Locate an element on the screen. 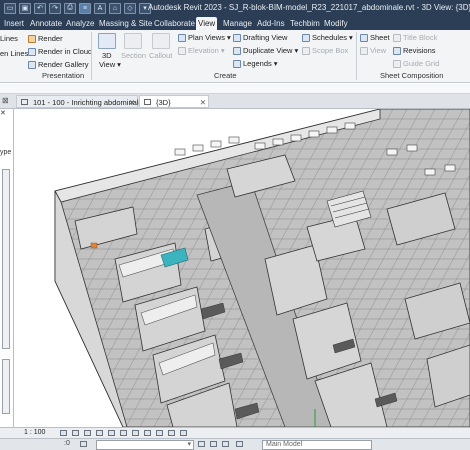  properties-palette: ✕ ype is located at coordinates (7, 268).